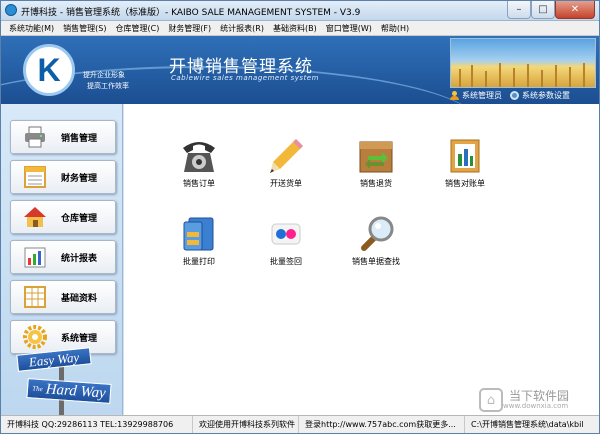 The image size is (600, 434). What do you see at coordinates (242, 28) in the screenshot?
I see `menu-reports: 统计报表(R)` at bounding box center [242, 28].